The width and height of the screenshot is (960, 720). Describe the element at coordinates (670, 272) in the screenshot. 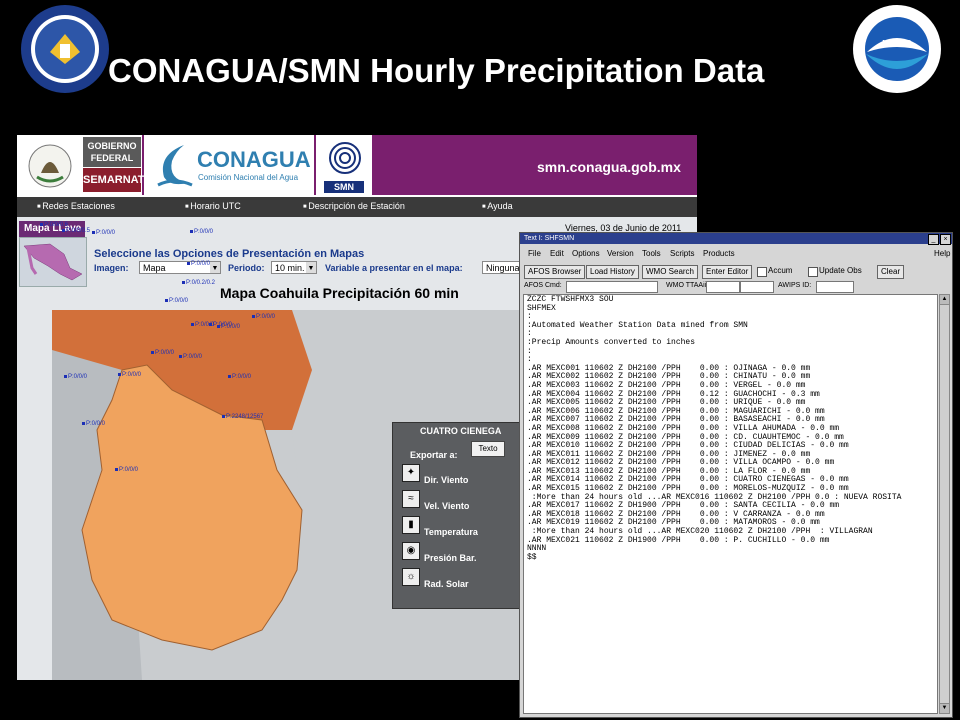

I see `wmo-search-button: WMO Search` at that location.